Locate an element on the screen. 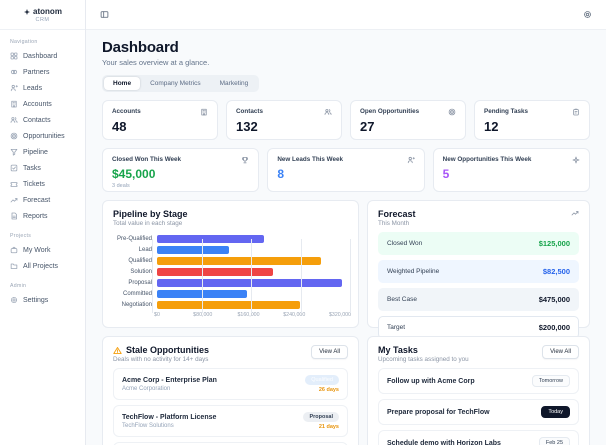  forecast-row-label: Weighted Pipeline is located at coordinates (413, 271).